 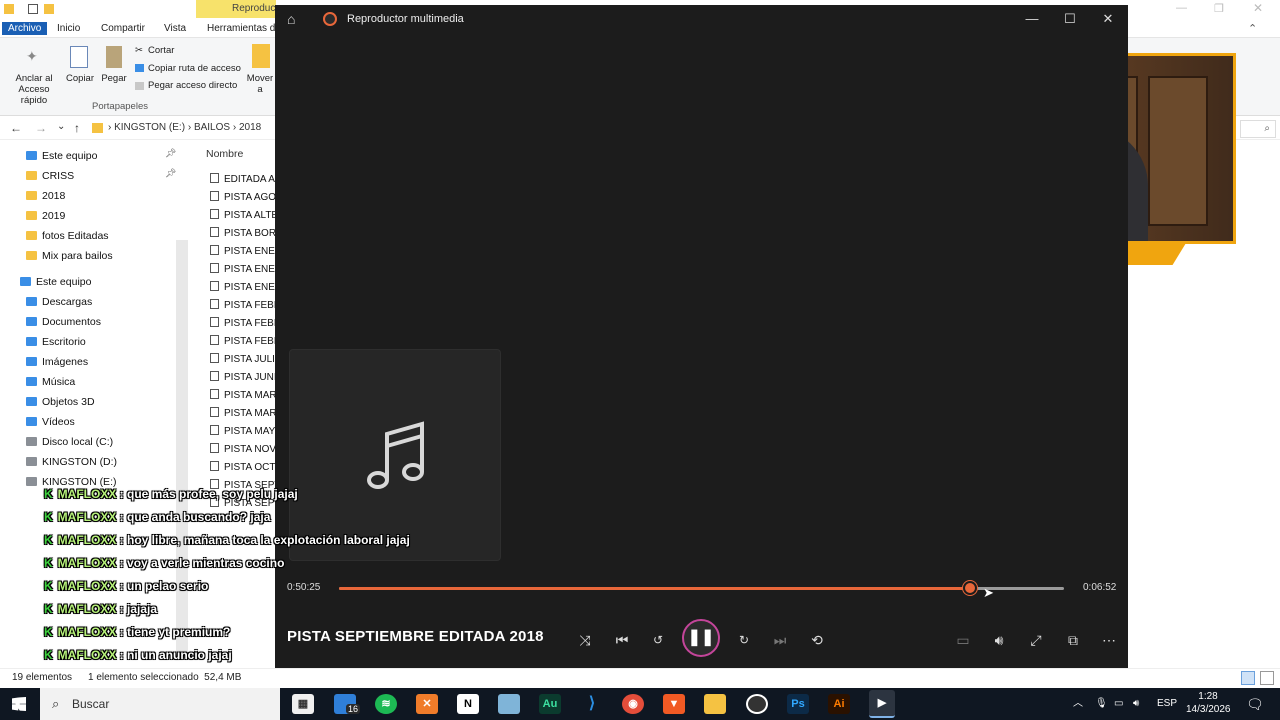 What do you see at coordinates (1248, 678) in the screenshot?
I see `details-view-icon` at bounding box center [1248, 678].